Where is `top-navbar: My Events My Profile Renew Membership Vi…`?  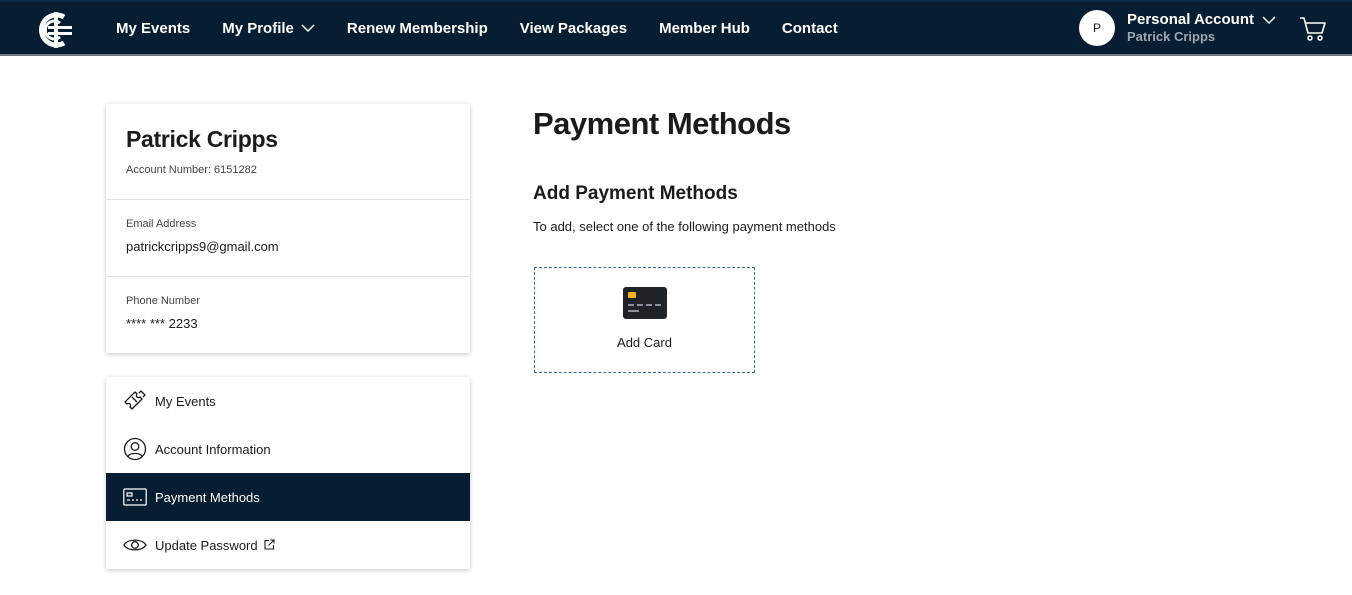 top-navbar: My Events My Profile Renew Membership Vi… is located at coordinates (676, 28).